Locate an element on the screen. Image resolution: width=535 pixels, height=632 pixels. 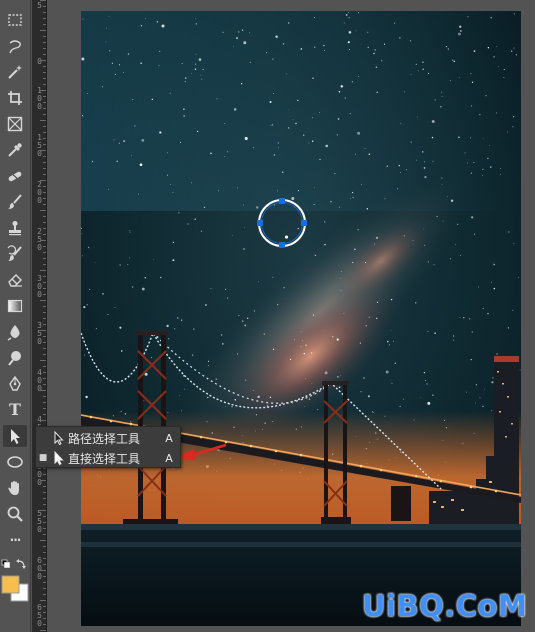
frame-icon is located at coordinates (15, 124).